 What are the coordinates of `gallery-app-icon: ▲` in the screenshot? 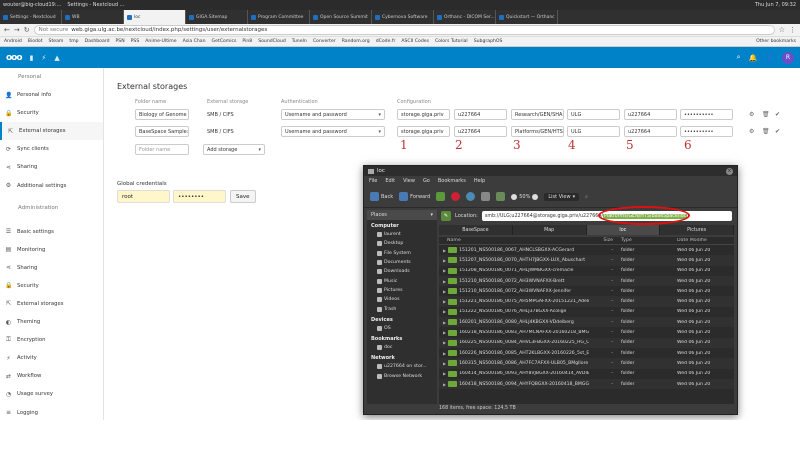 It's located at (56, 58).